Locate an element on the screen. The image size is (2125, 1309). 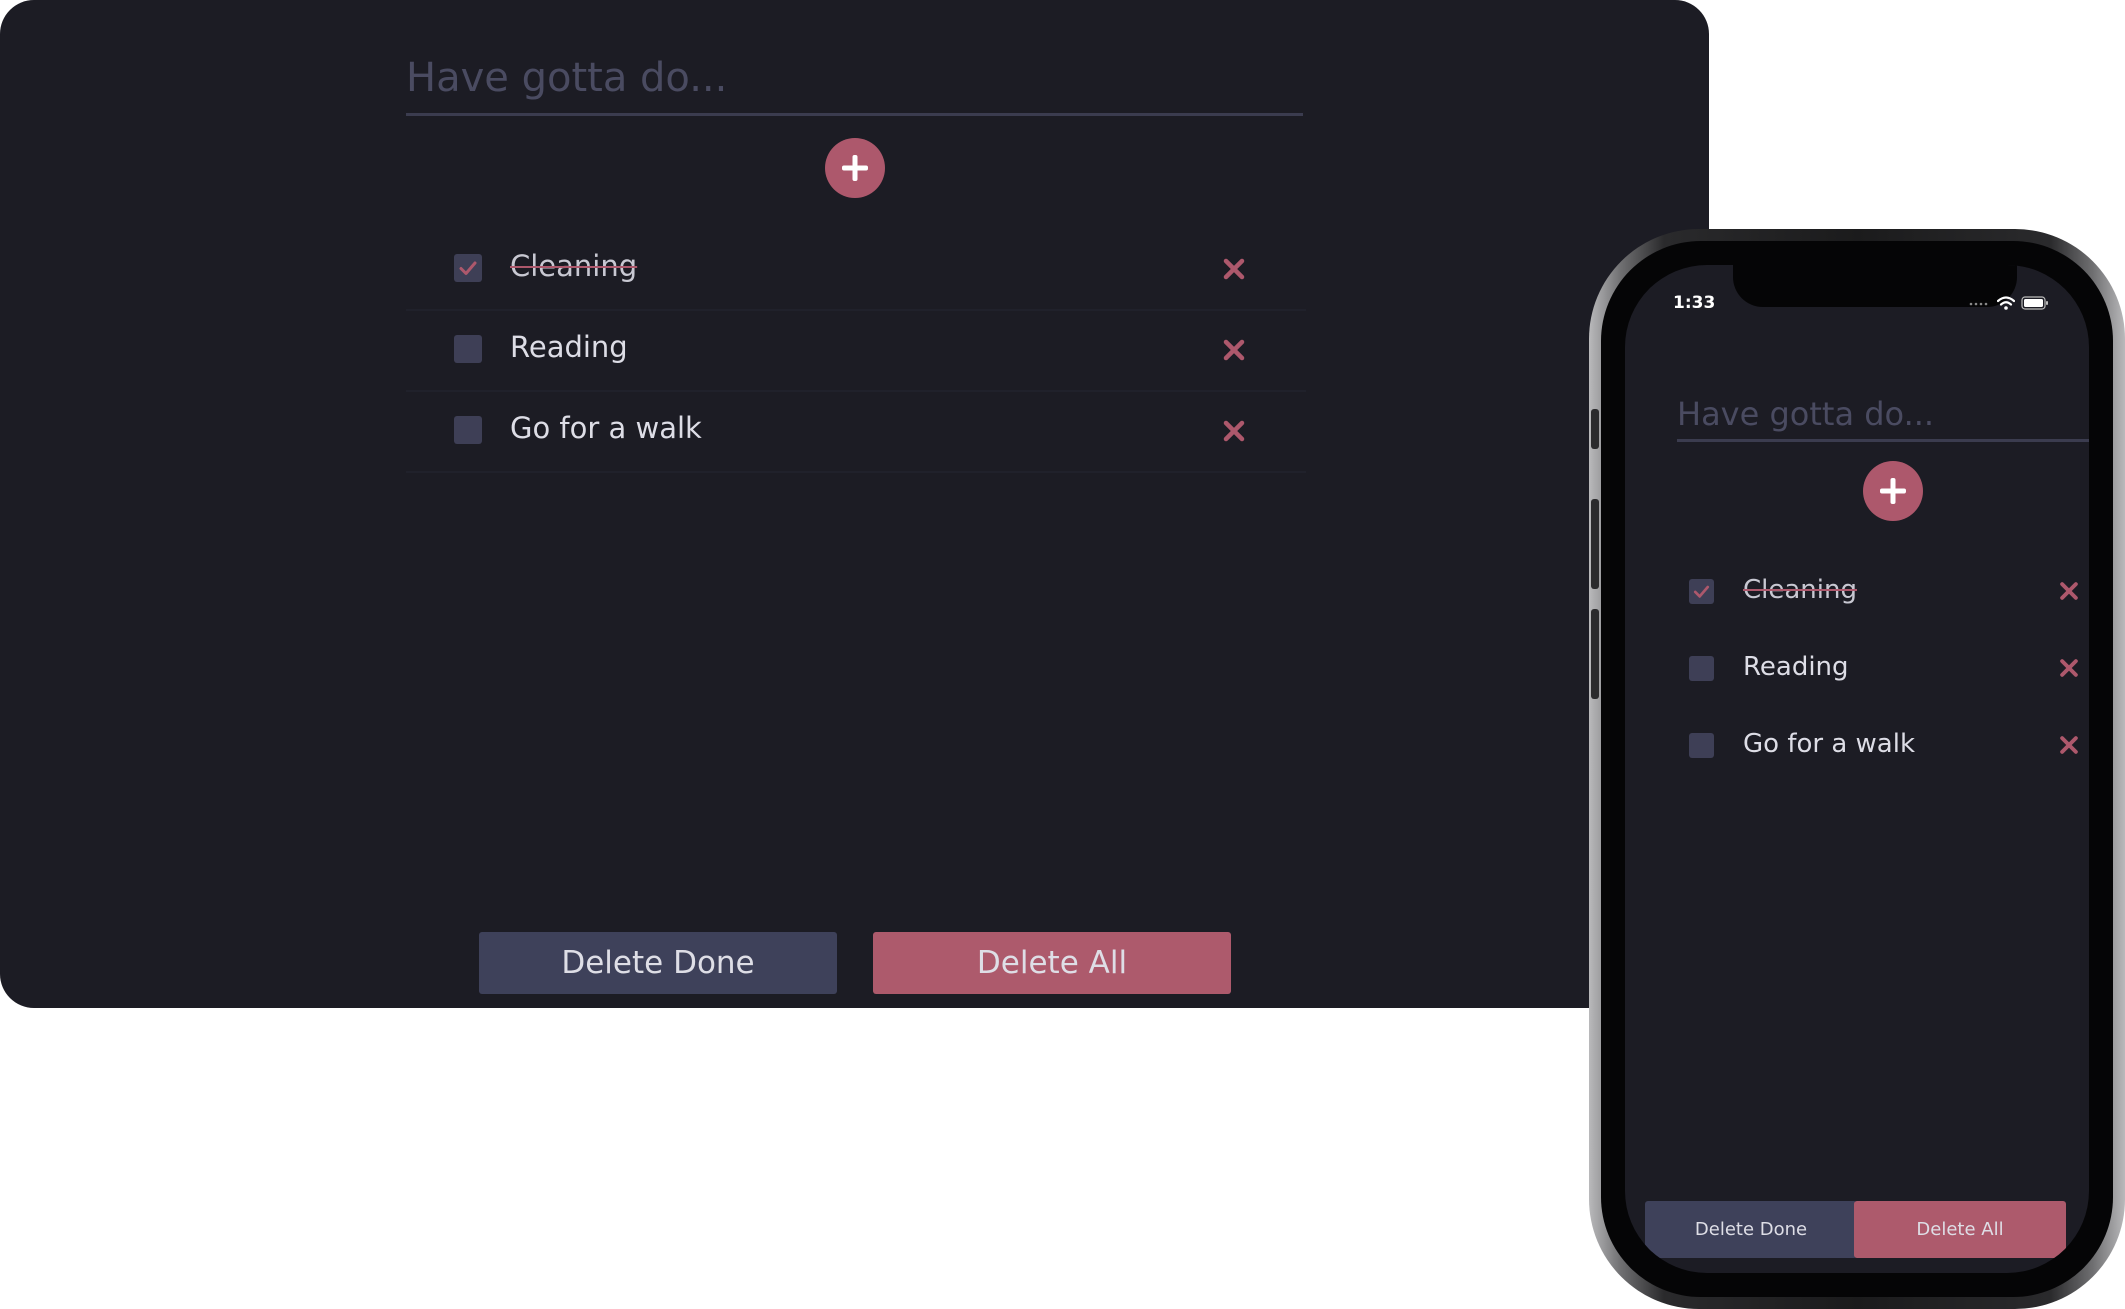
phone-side-button is located at coordinates (1595, 429).